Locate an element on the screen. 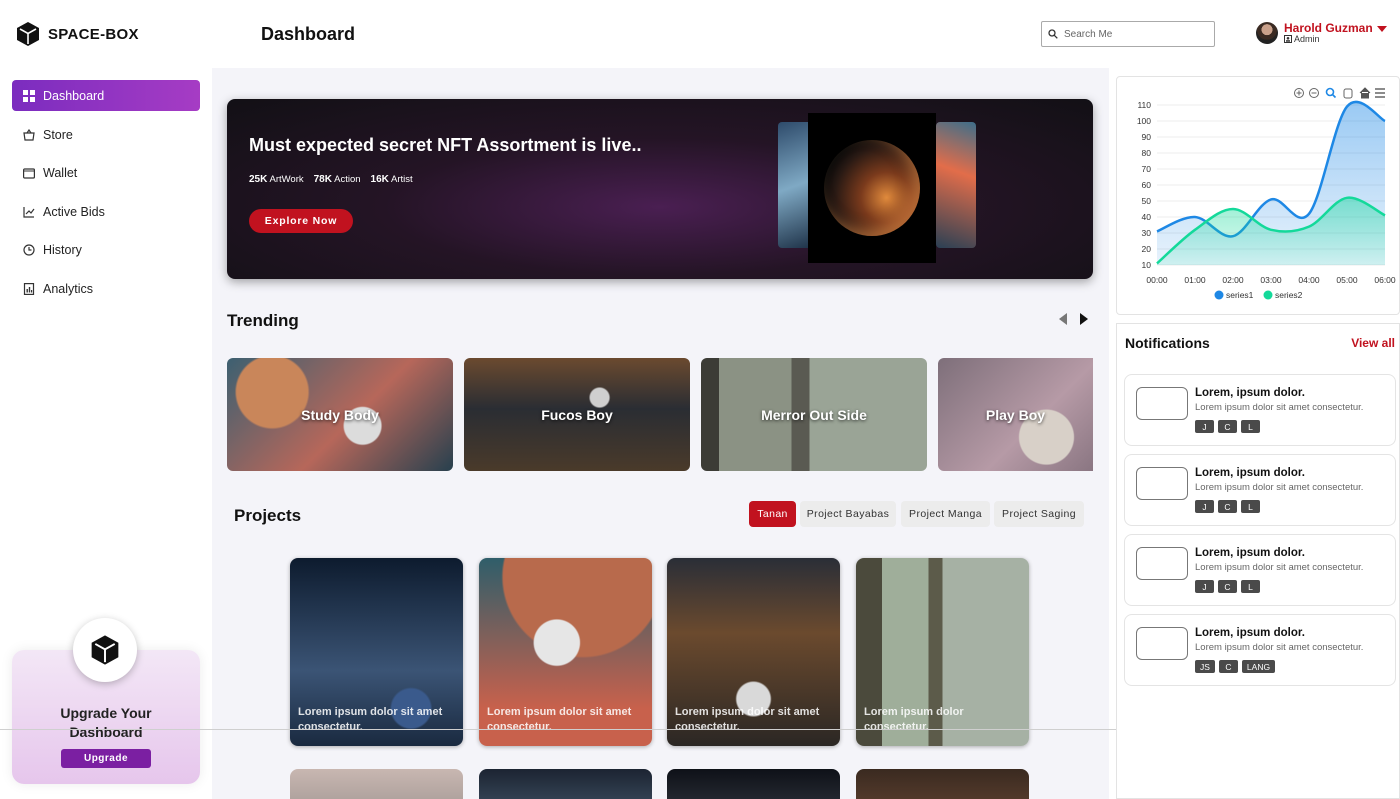 This screenshot has height=799, width=1400. upgrade-title: Upgrade Your Dashboard is located at coordinates (106, 723).